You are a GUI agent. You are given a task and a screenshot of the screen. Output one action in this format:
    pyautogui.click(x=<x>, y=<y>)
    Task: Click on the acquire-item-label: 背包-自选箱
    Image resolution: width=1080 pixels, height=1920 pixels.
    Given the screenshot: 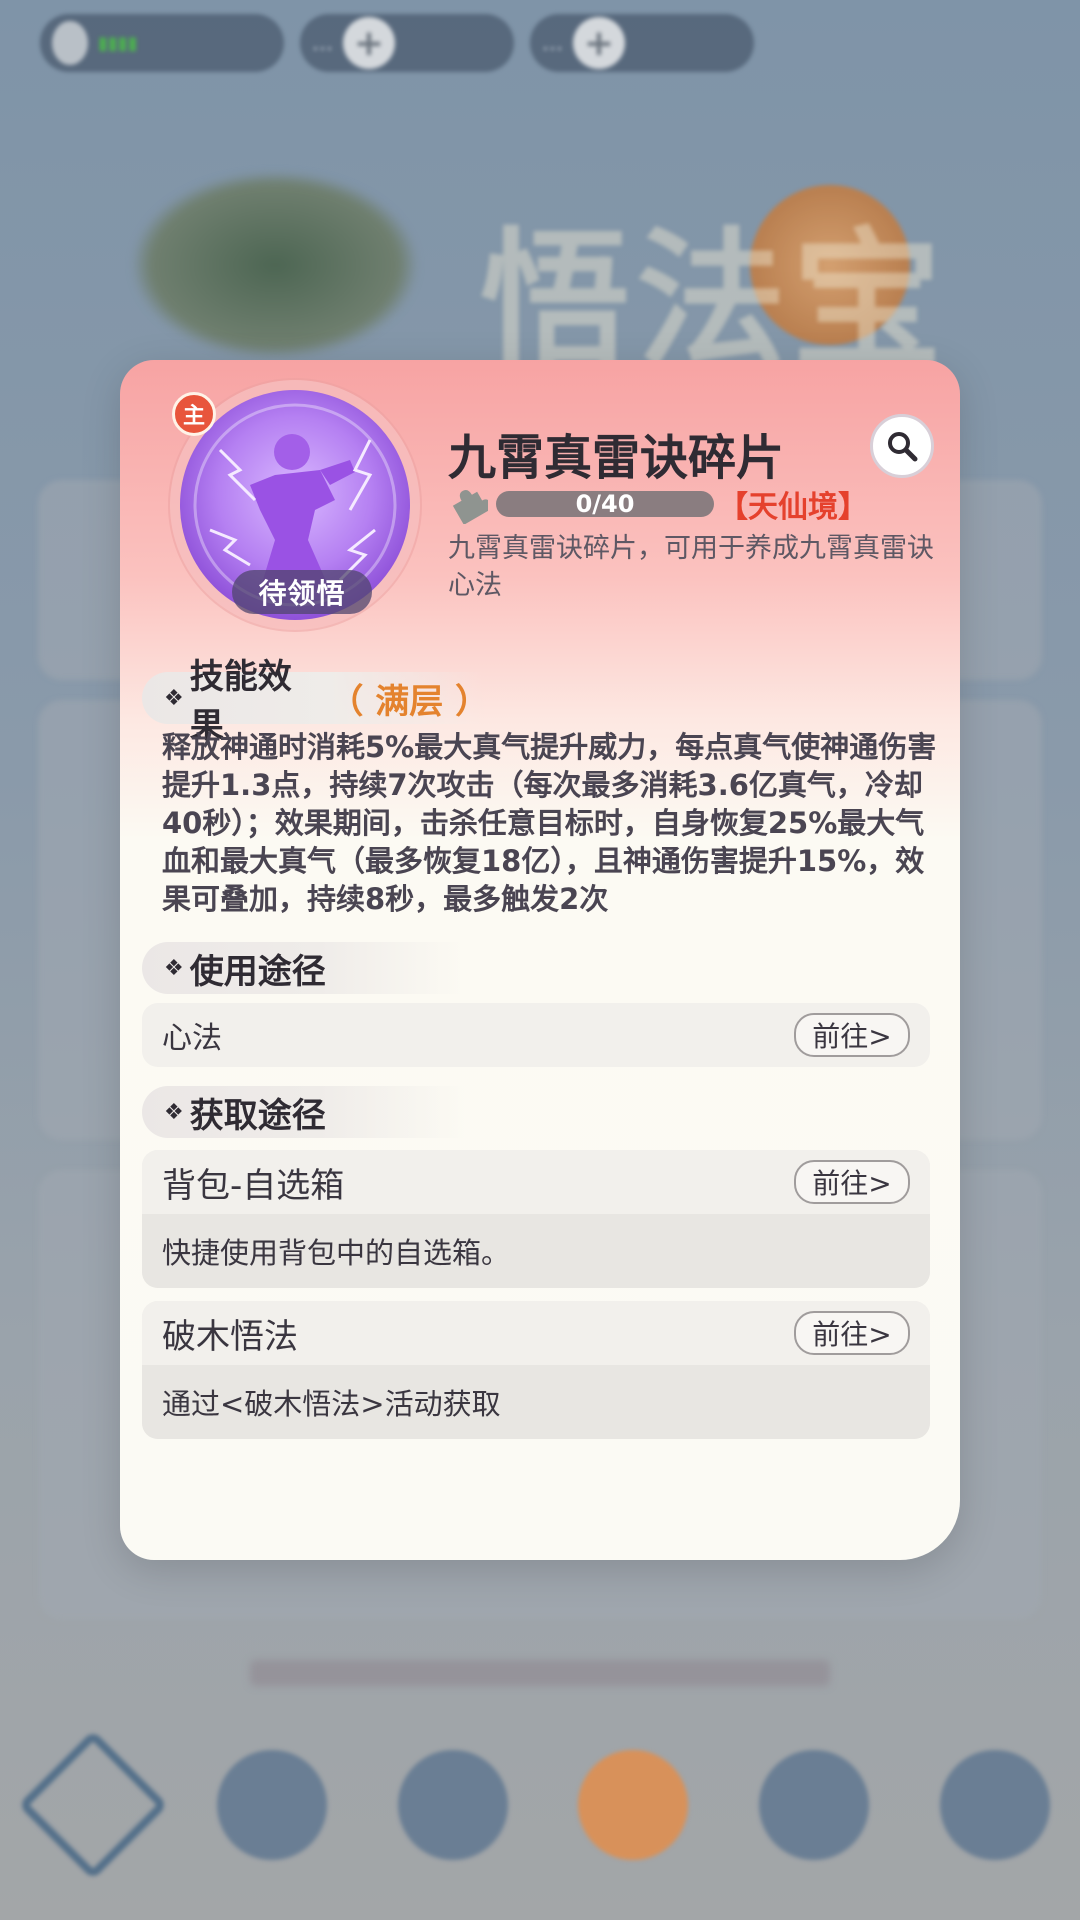 What is the action you would take?
    pyautogui.click(x=253, y=1185)
    